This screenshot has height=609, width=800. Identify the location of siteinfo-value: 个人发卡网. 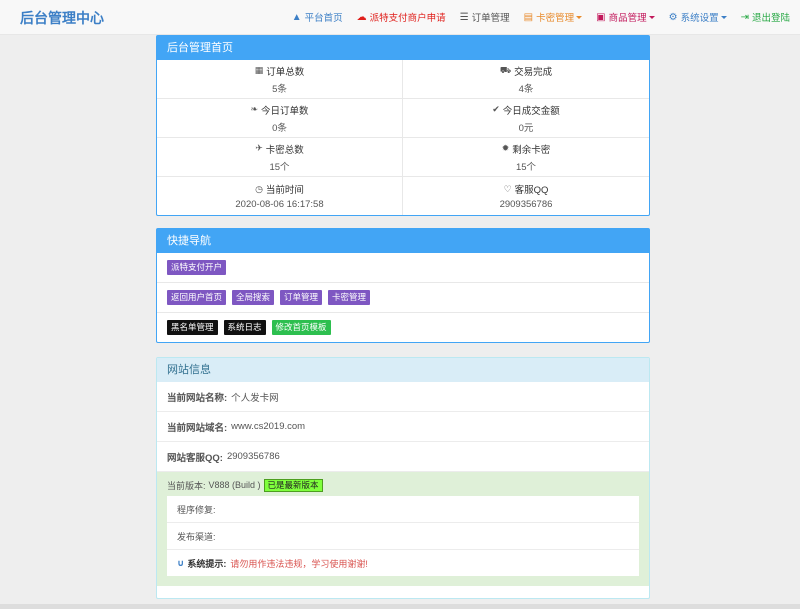
(255, 398).